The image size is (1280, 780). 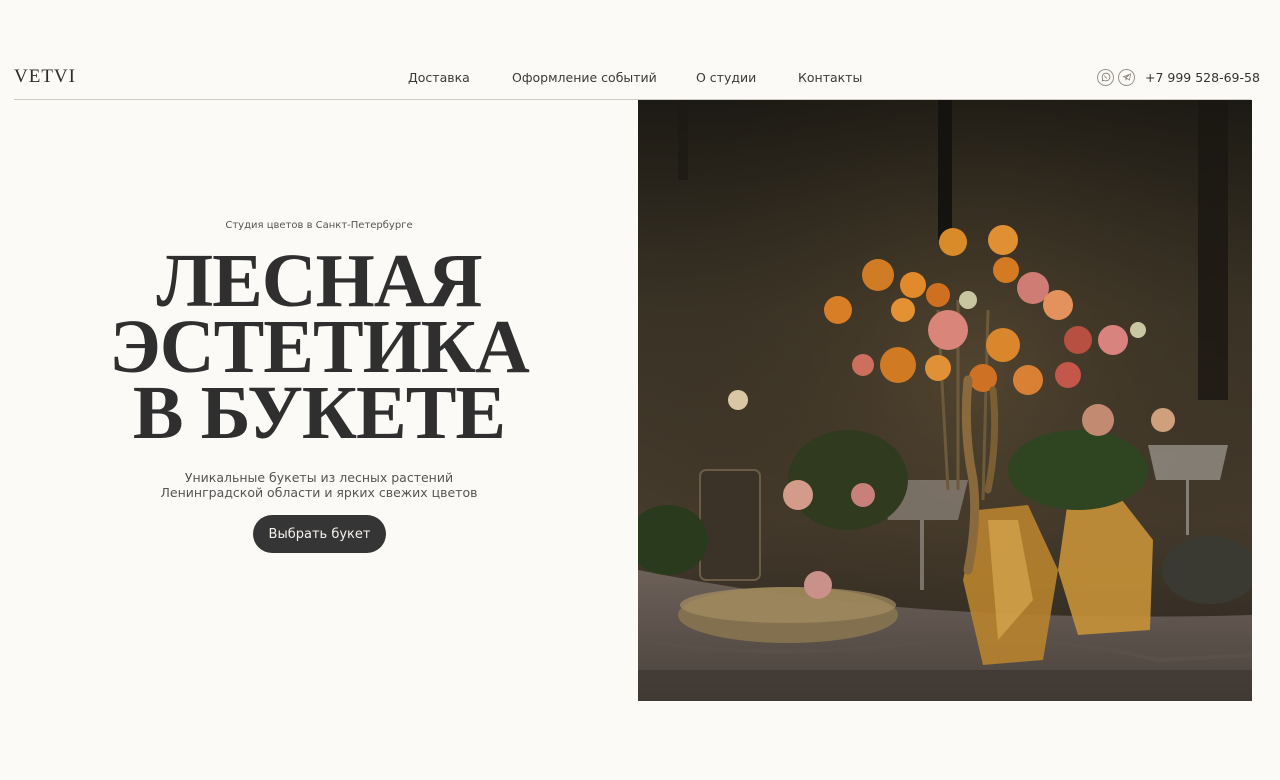 I want to click on nav-link-contacts: Контакты, so click(x=830, y=77).